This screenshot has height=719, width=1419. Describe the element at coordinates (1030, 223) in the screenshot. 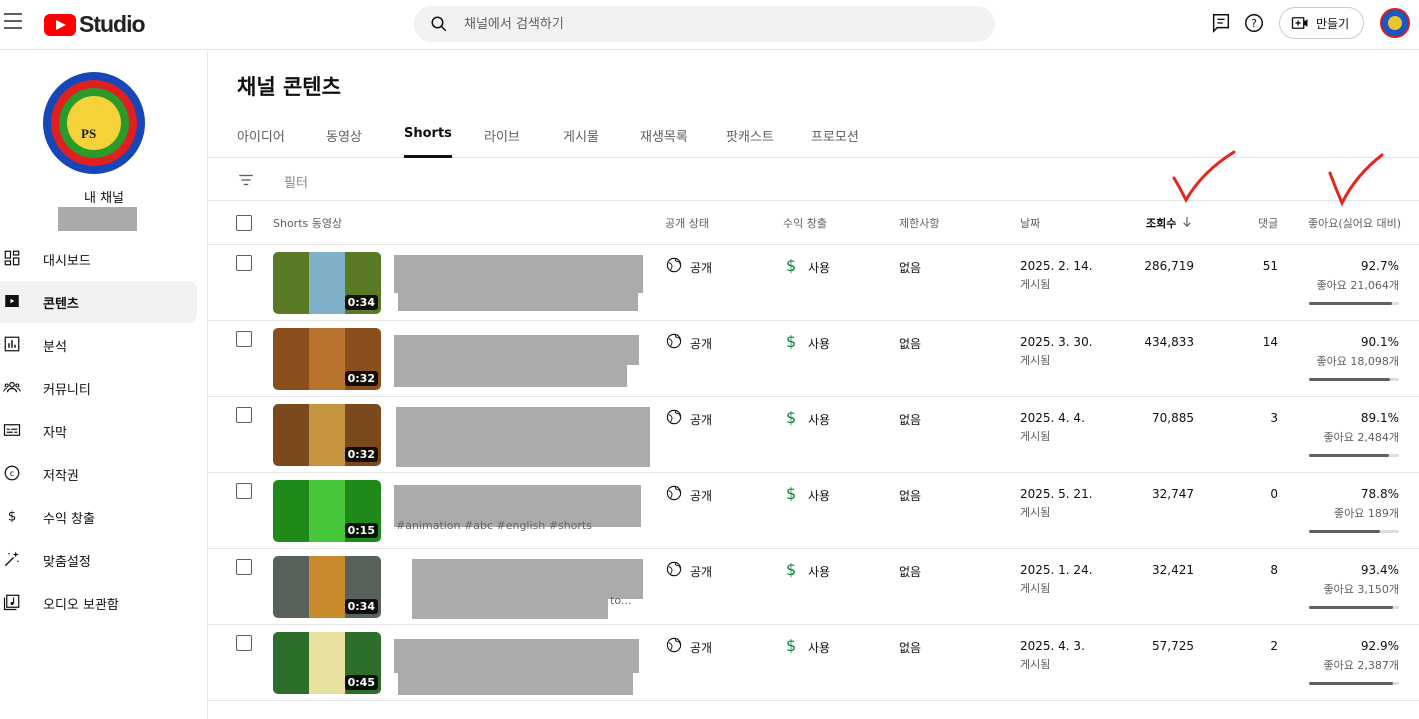

I see `column-date: 날짜` at that location.